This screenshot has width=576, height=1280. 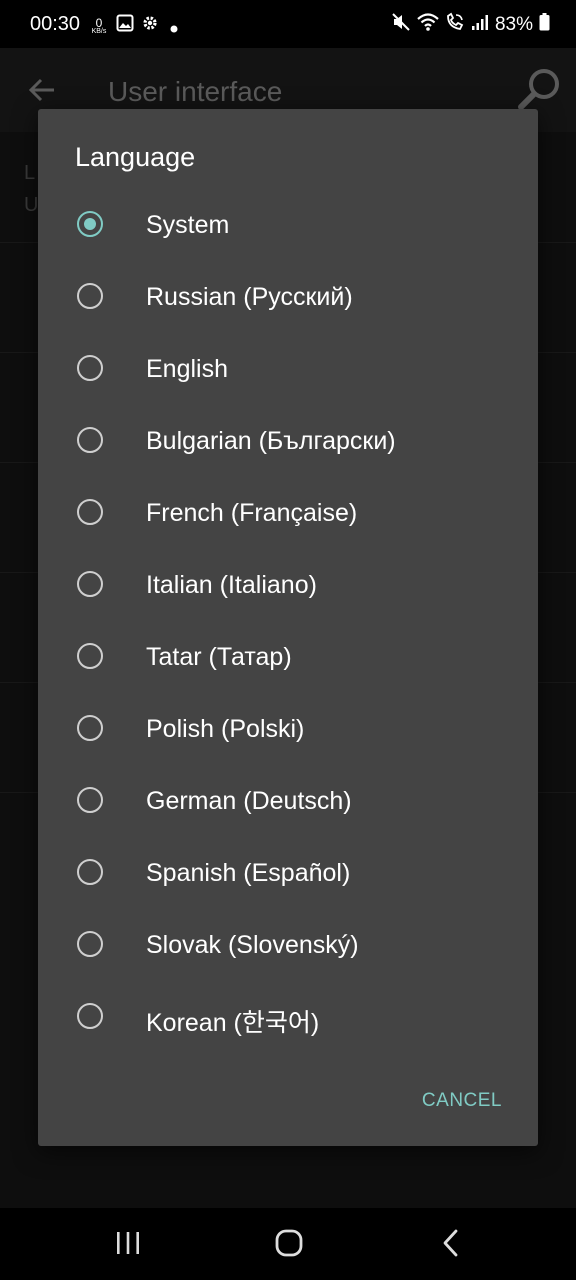 I want to click on language-option: Bulgarian (Български), so click(x=288, y=442).